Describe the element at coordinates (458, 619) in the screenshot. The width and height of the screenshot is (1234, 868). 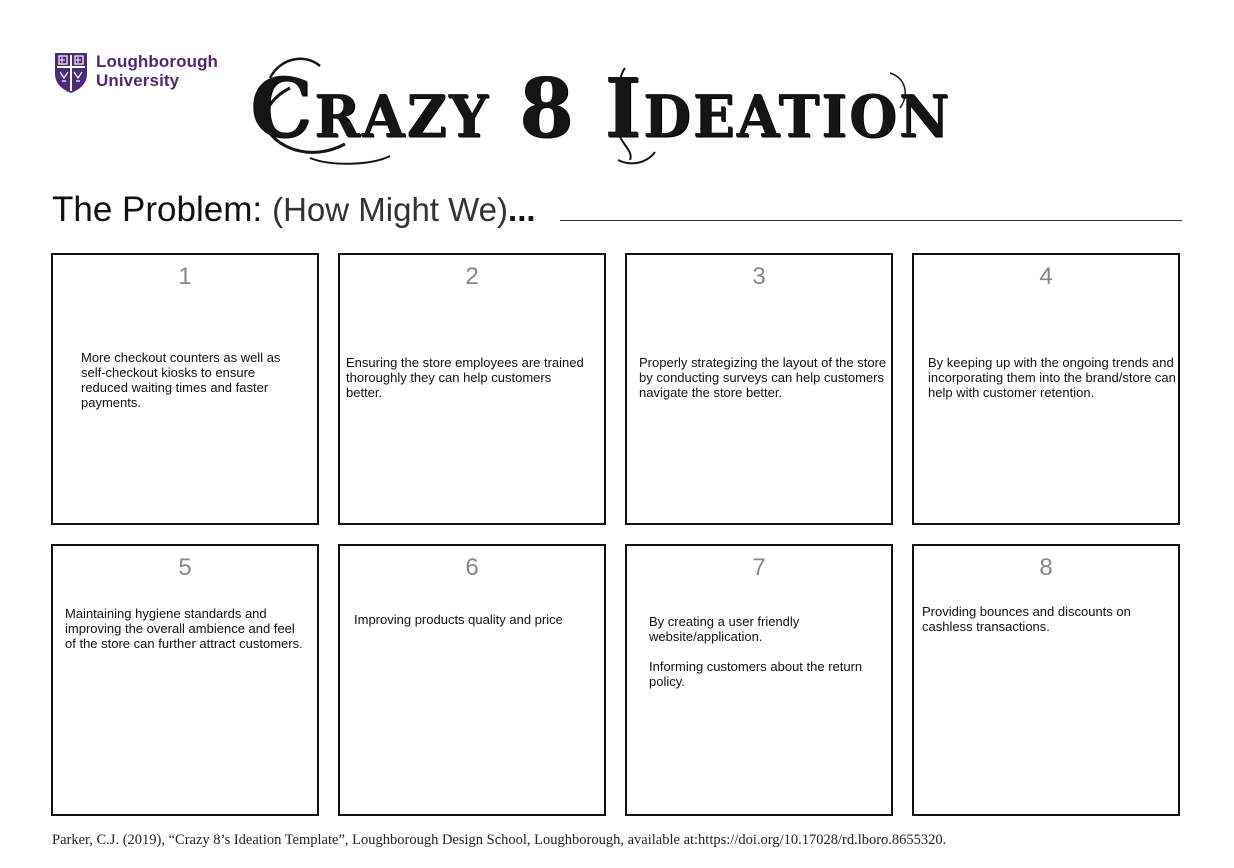
I see `idea-text: Improving products quality and price` at that location.